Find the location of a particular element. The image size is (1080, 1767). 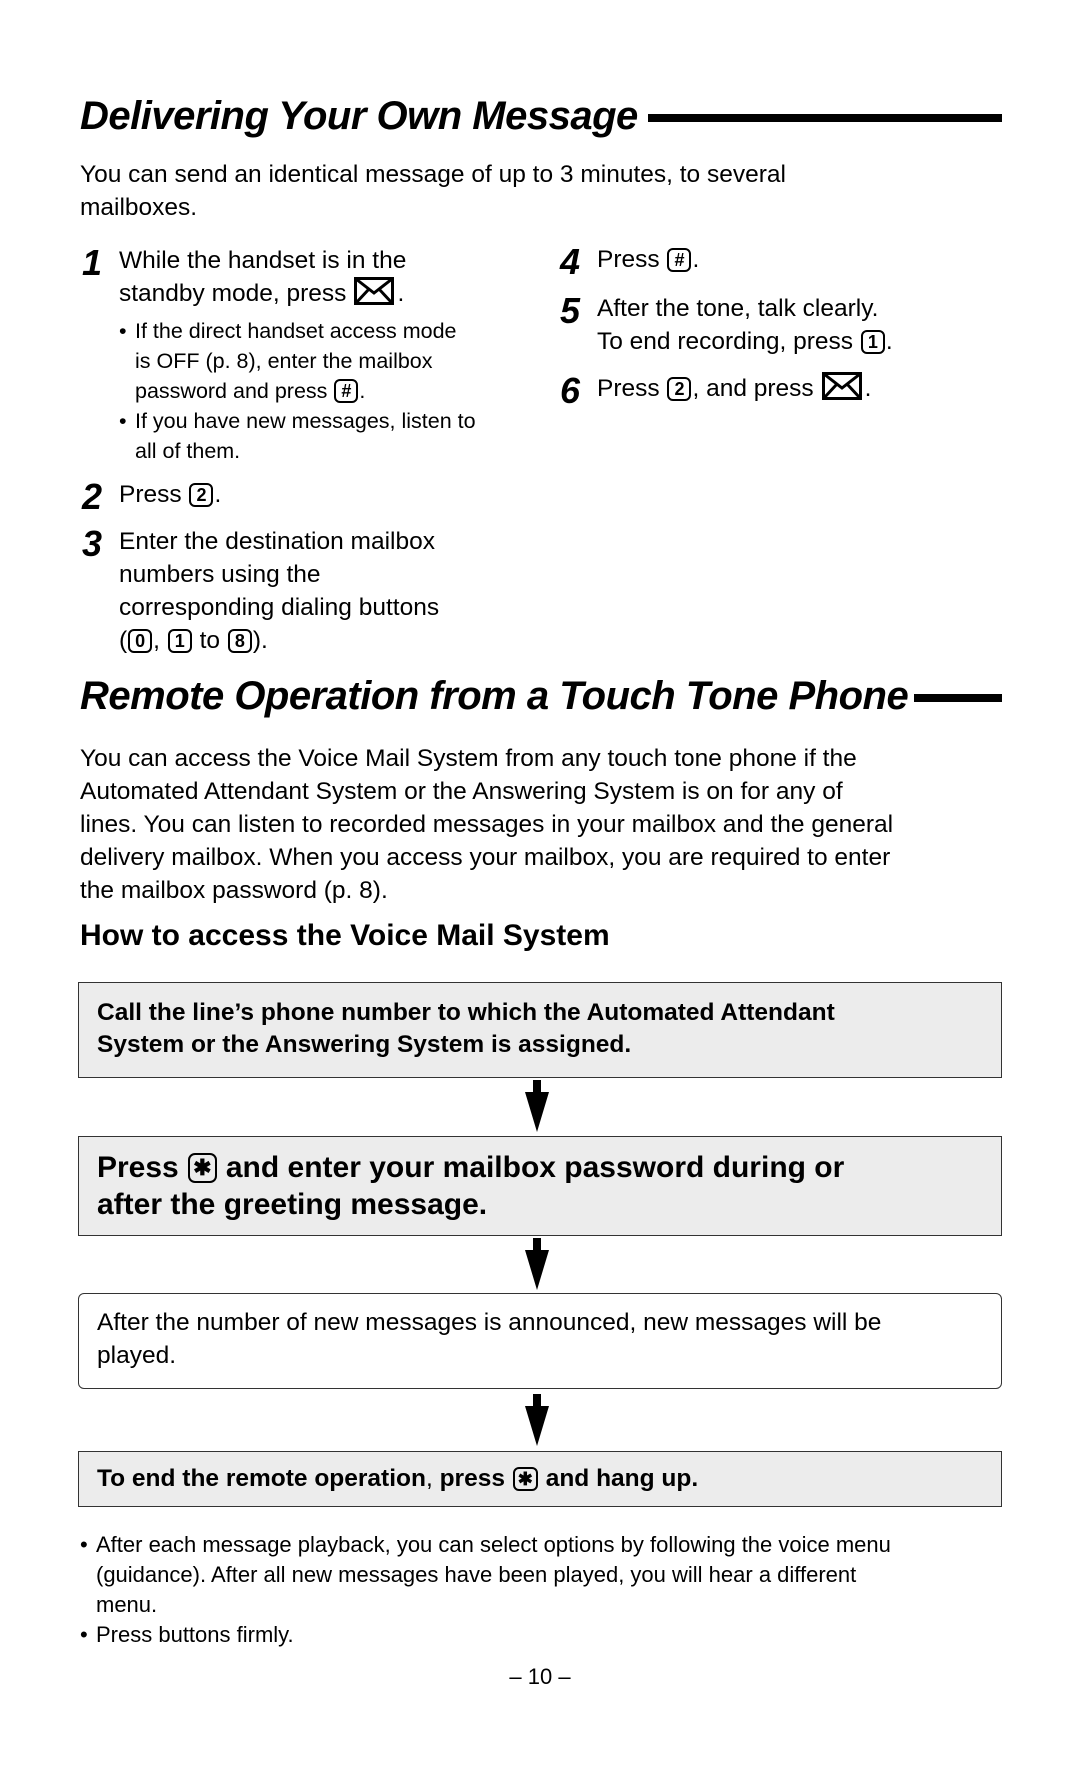

note-bullet: Press buttons firmly. is located at coordinates (540, 1635).